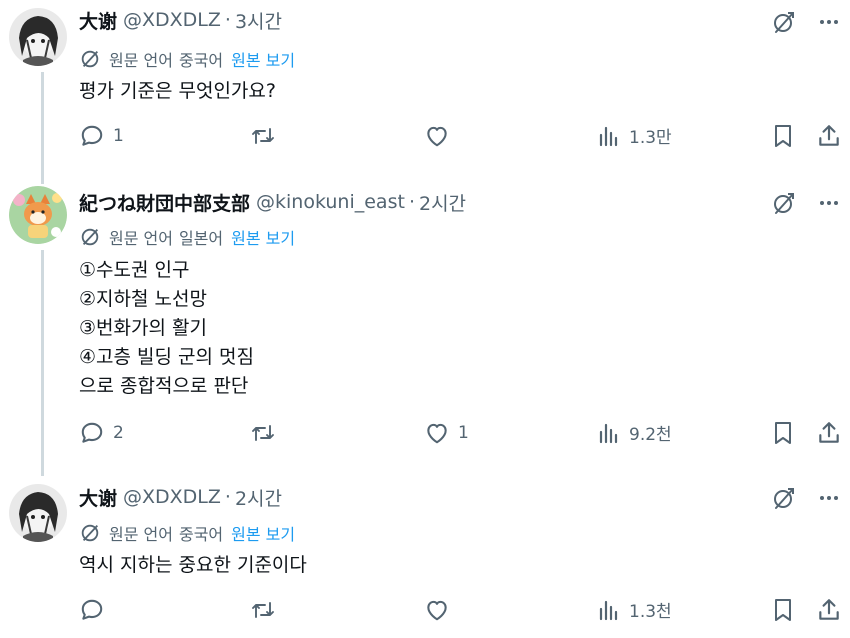  What do you see at coordinates (650, 612) in the screenshot?
I see `view-count: 1.3천` at bounding box center [650, 612].